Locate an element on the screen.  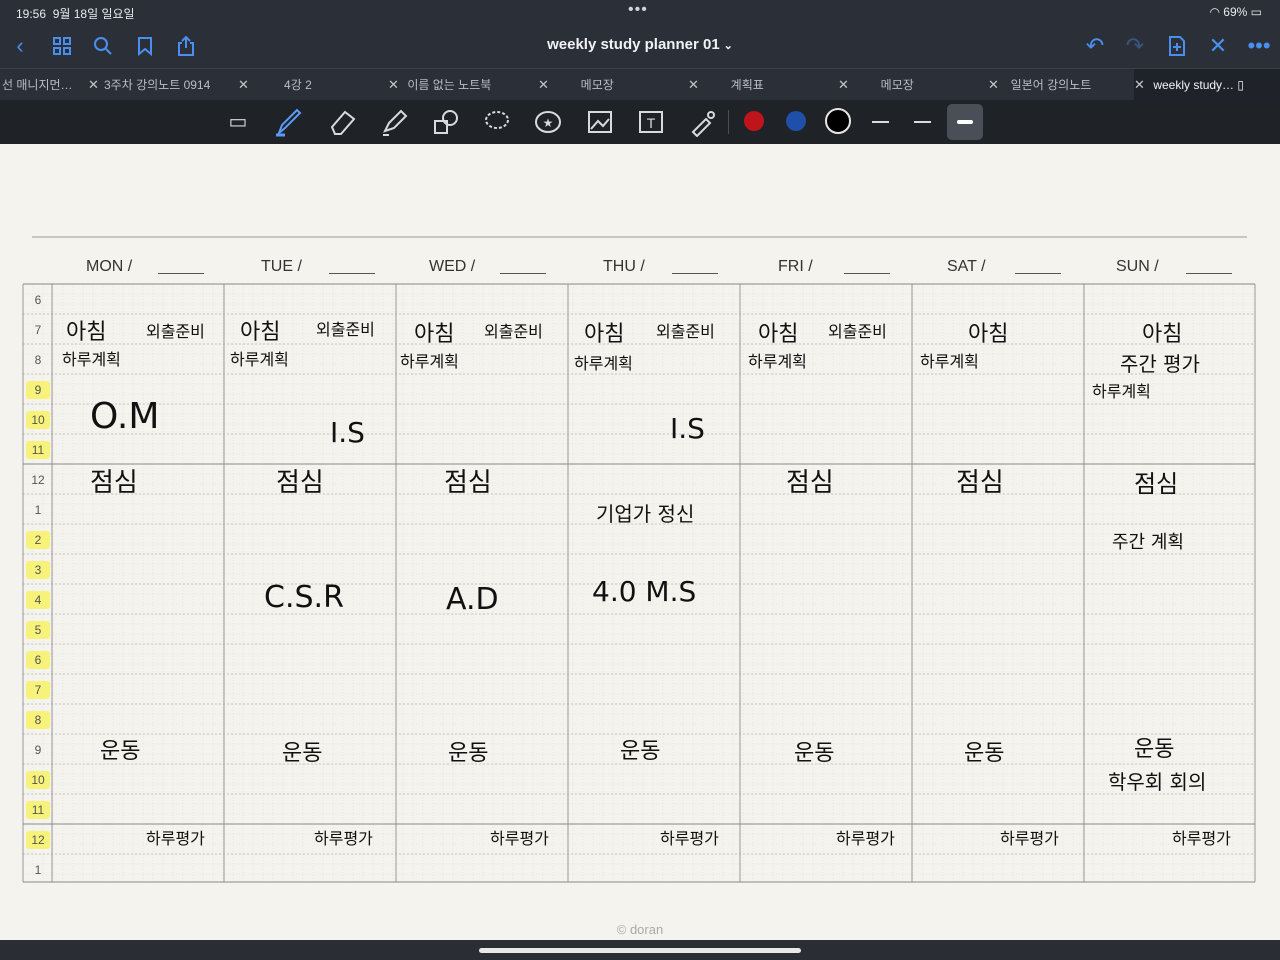
highlighter-icon is located at coordinates (394, 122).